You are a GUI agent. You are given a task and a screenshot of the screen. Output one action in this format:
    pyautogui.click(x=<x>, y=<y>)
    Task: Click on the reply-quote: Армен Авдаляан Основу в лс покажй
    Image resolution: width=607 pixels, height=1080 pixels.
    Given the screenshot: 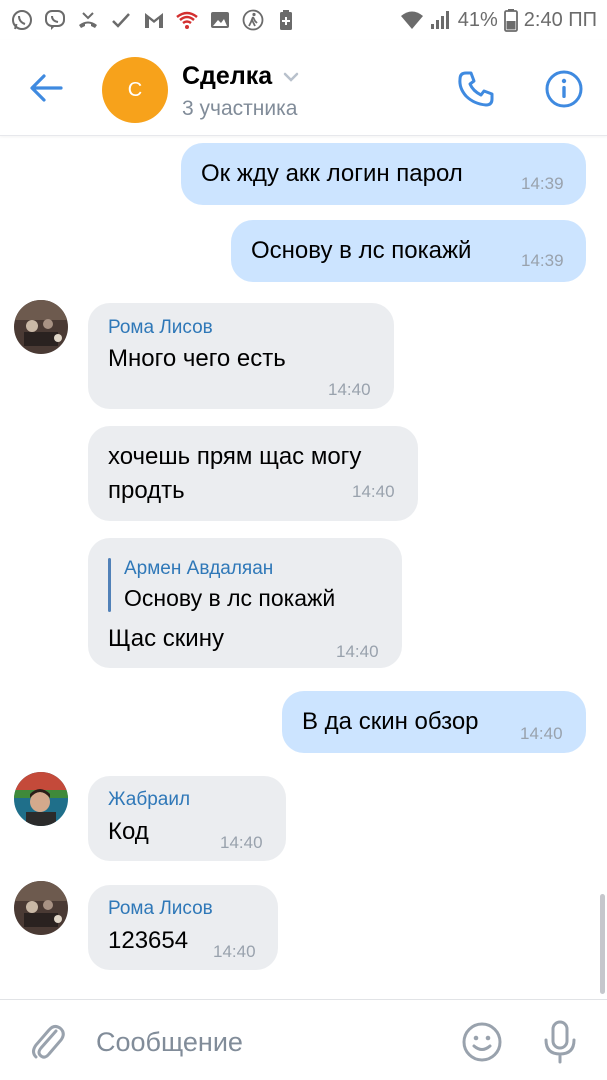 What is the action you would take?
    pyautogui.click(x=243, y=585)
    